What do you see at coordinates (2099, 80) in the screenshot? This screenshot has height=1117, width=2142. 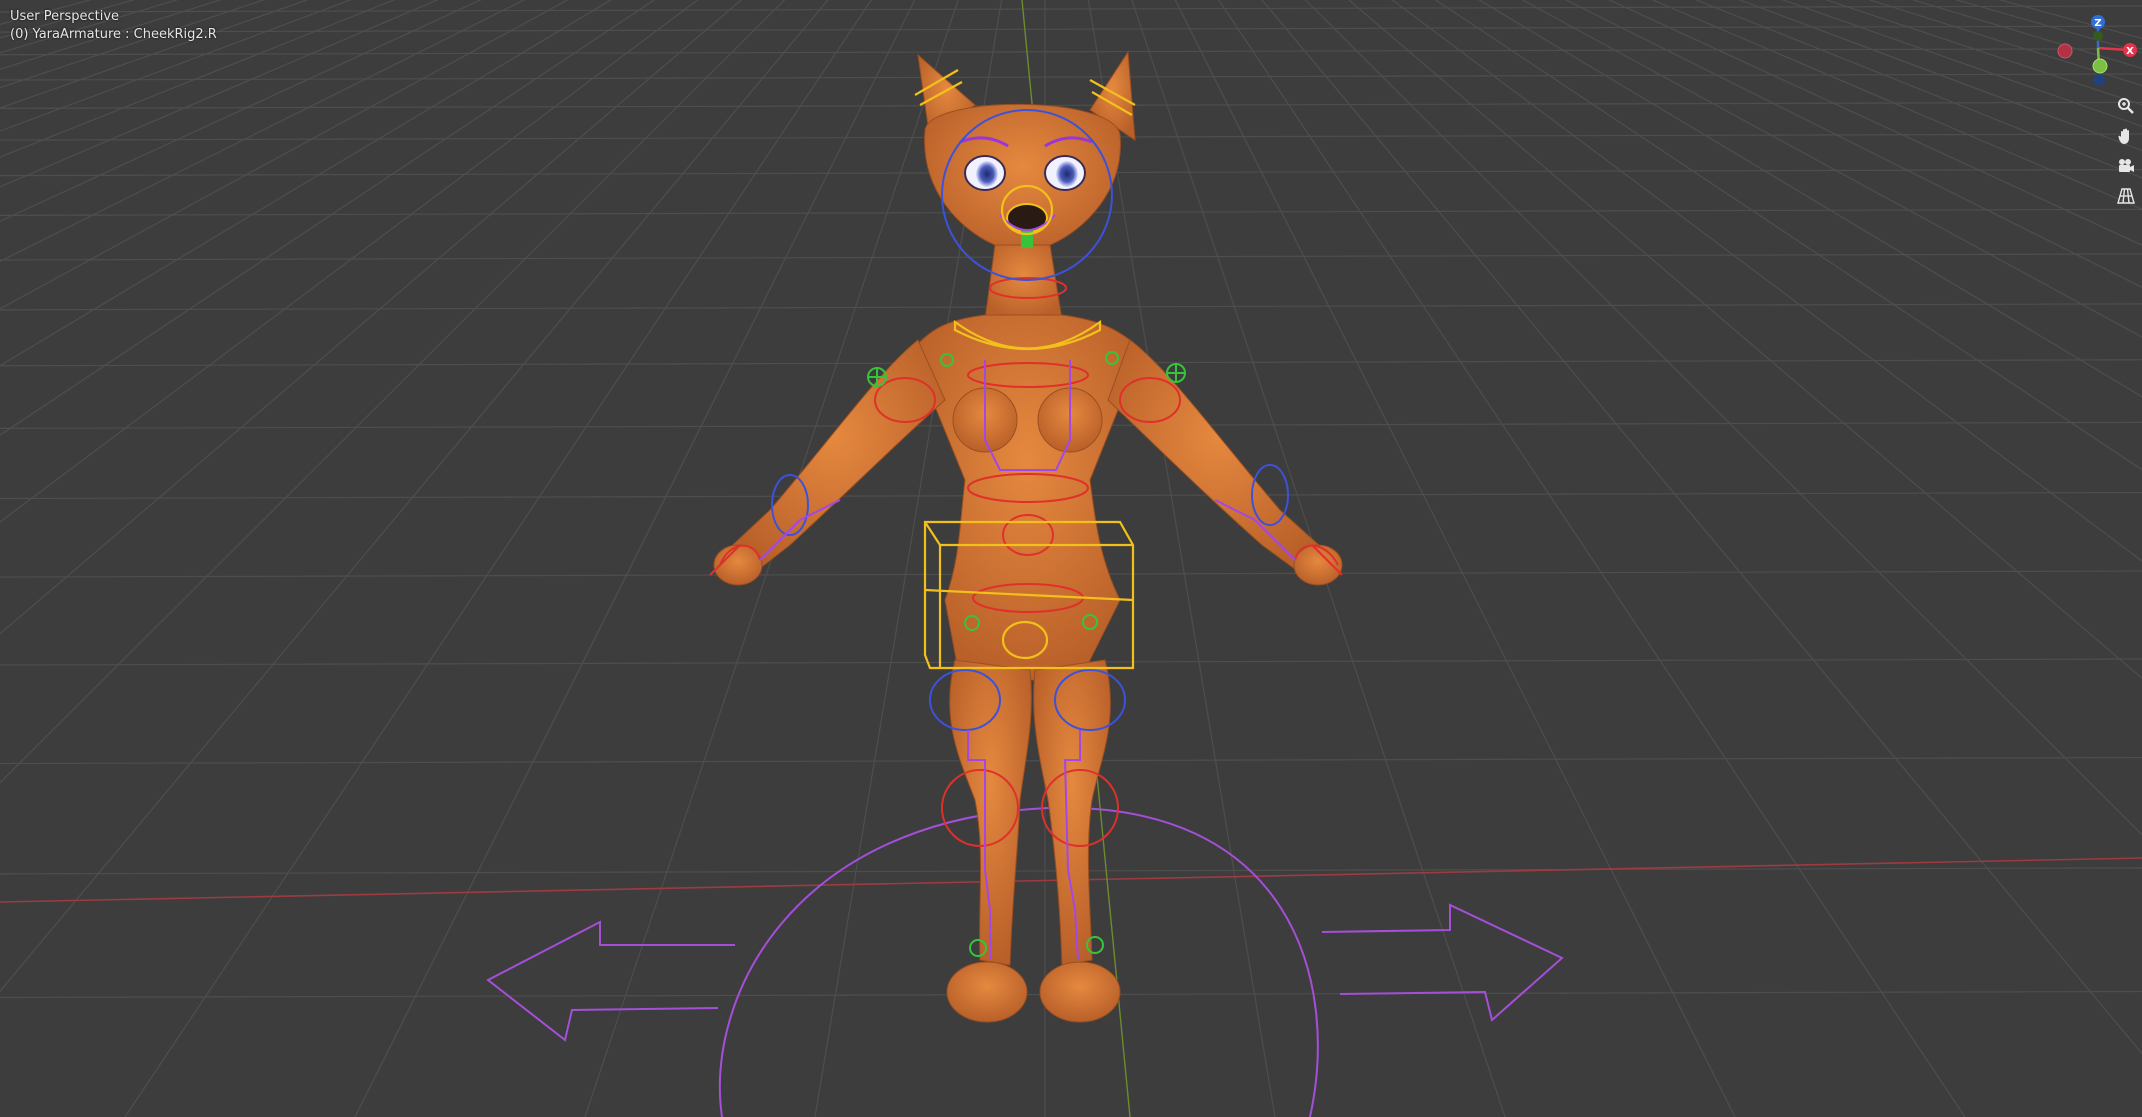 I see `gizmo-neg-z-axis` at bounding box center [2099, 80].